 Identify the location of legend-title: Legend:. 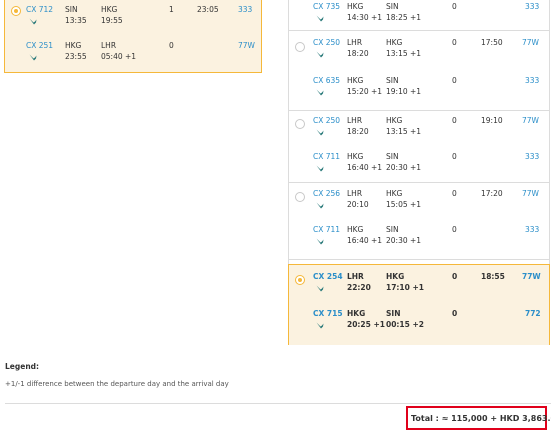
(22, 366).